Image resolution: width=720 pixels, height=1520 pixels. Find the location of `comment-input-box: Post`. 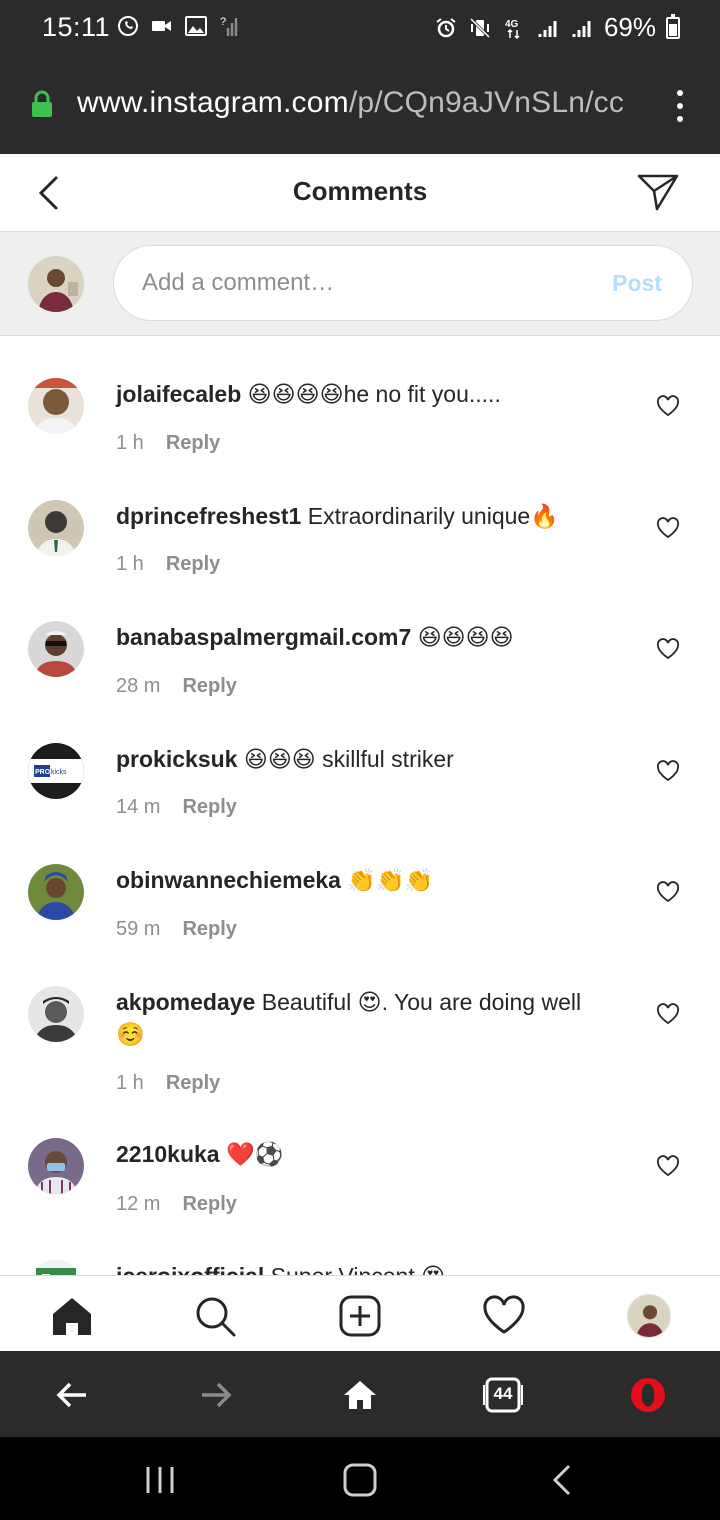

comment-input-box: Post is located at coordinates (403, 283).